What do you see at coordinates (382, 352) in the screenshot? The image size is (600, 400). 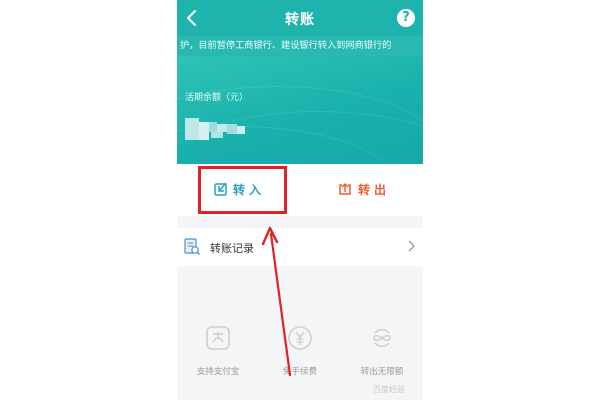 I see `feature-unlimited: 转出无限额` at bounding box center [382, 352].